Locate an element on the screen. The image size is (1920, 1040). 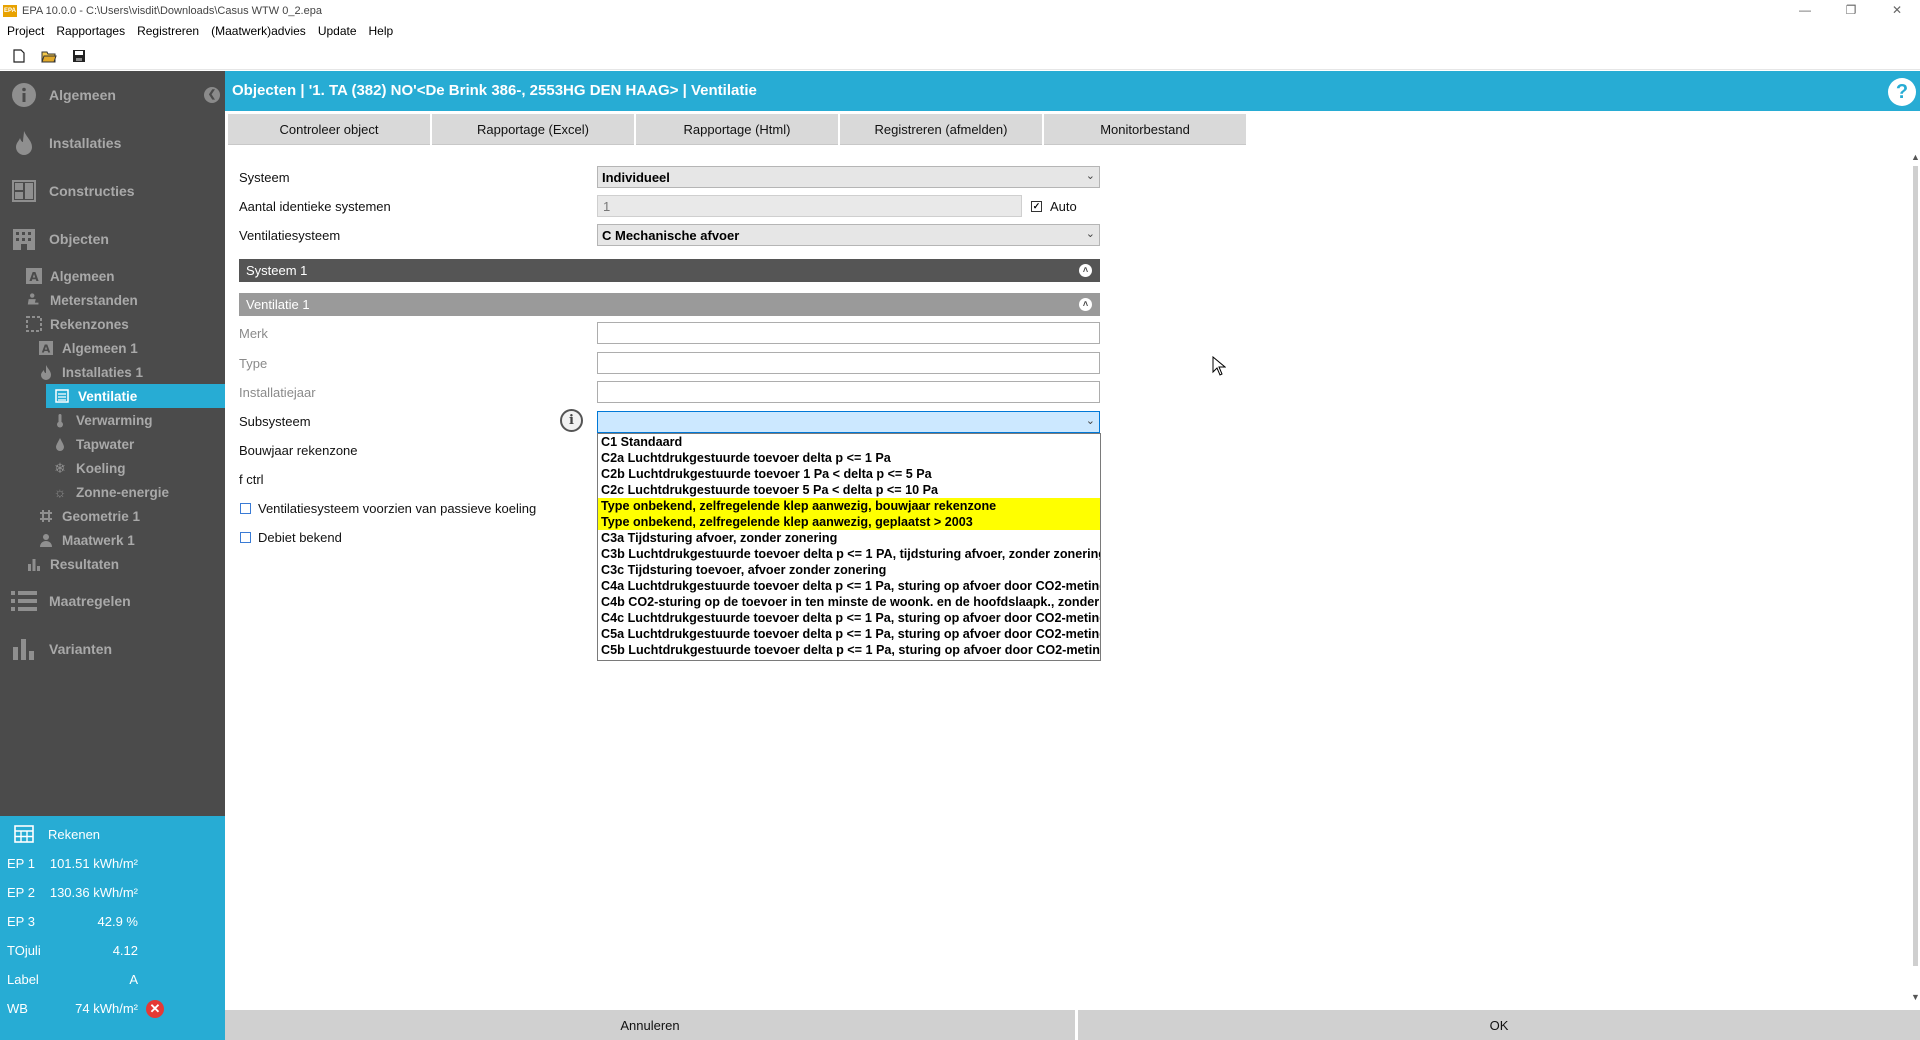
meter-icon is located at coordinates (34, 300).